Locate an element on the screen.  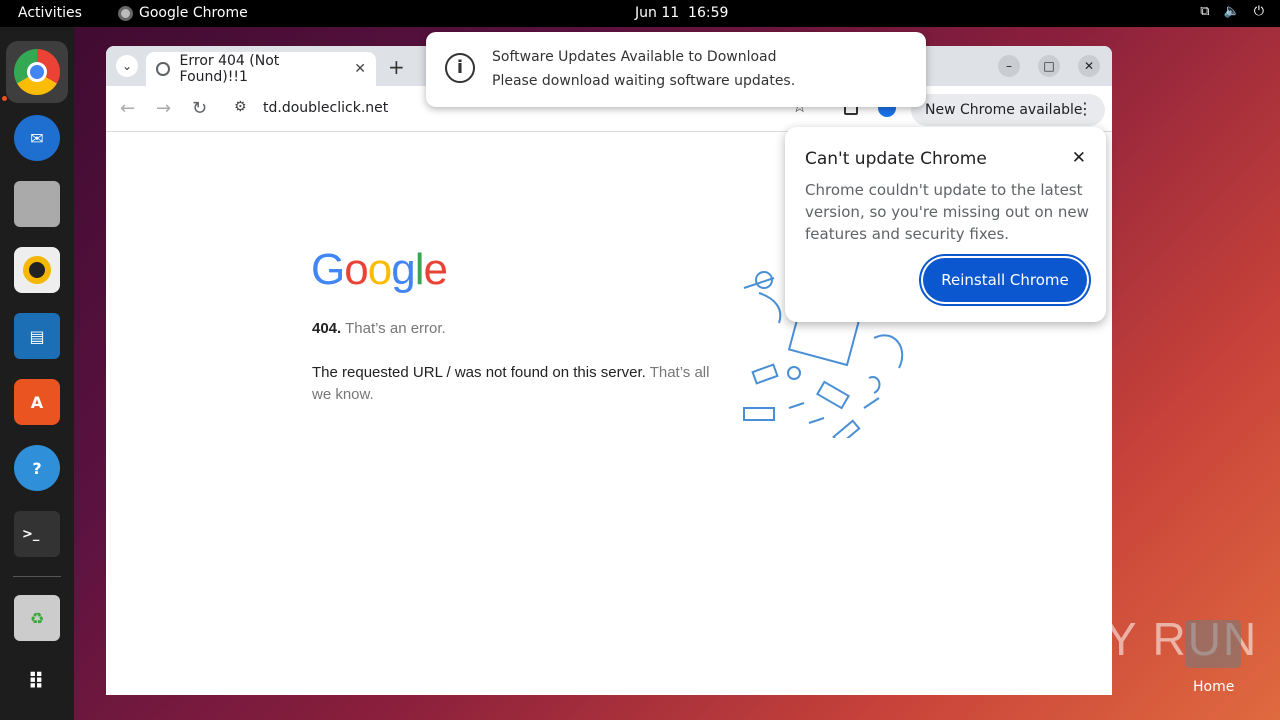
address-bar: td.doubleclick.net is located at coordinates (325, 108).